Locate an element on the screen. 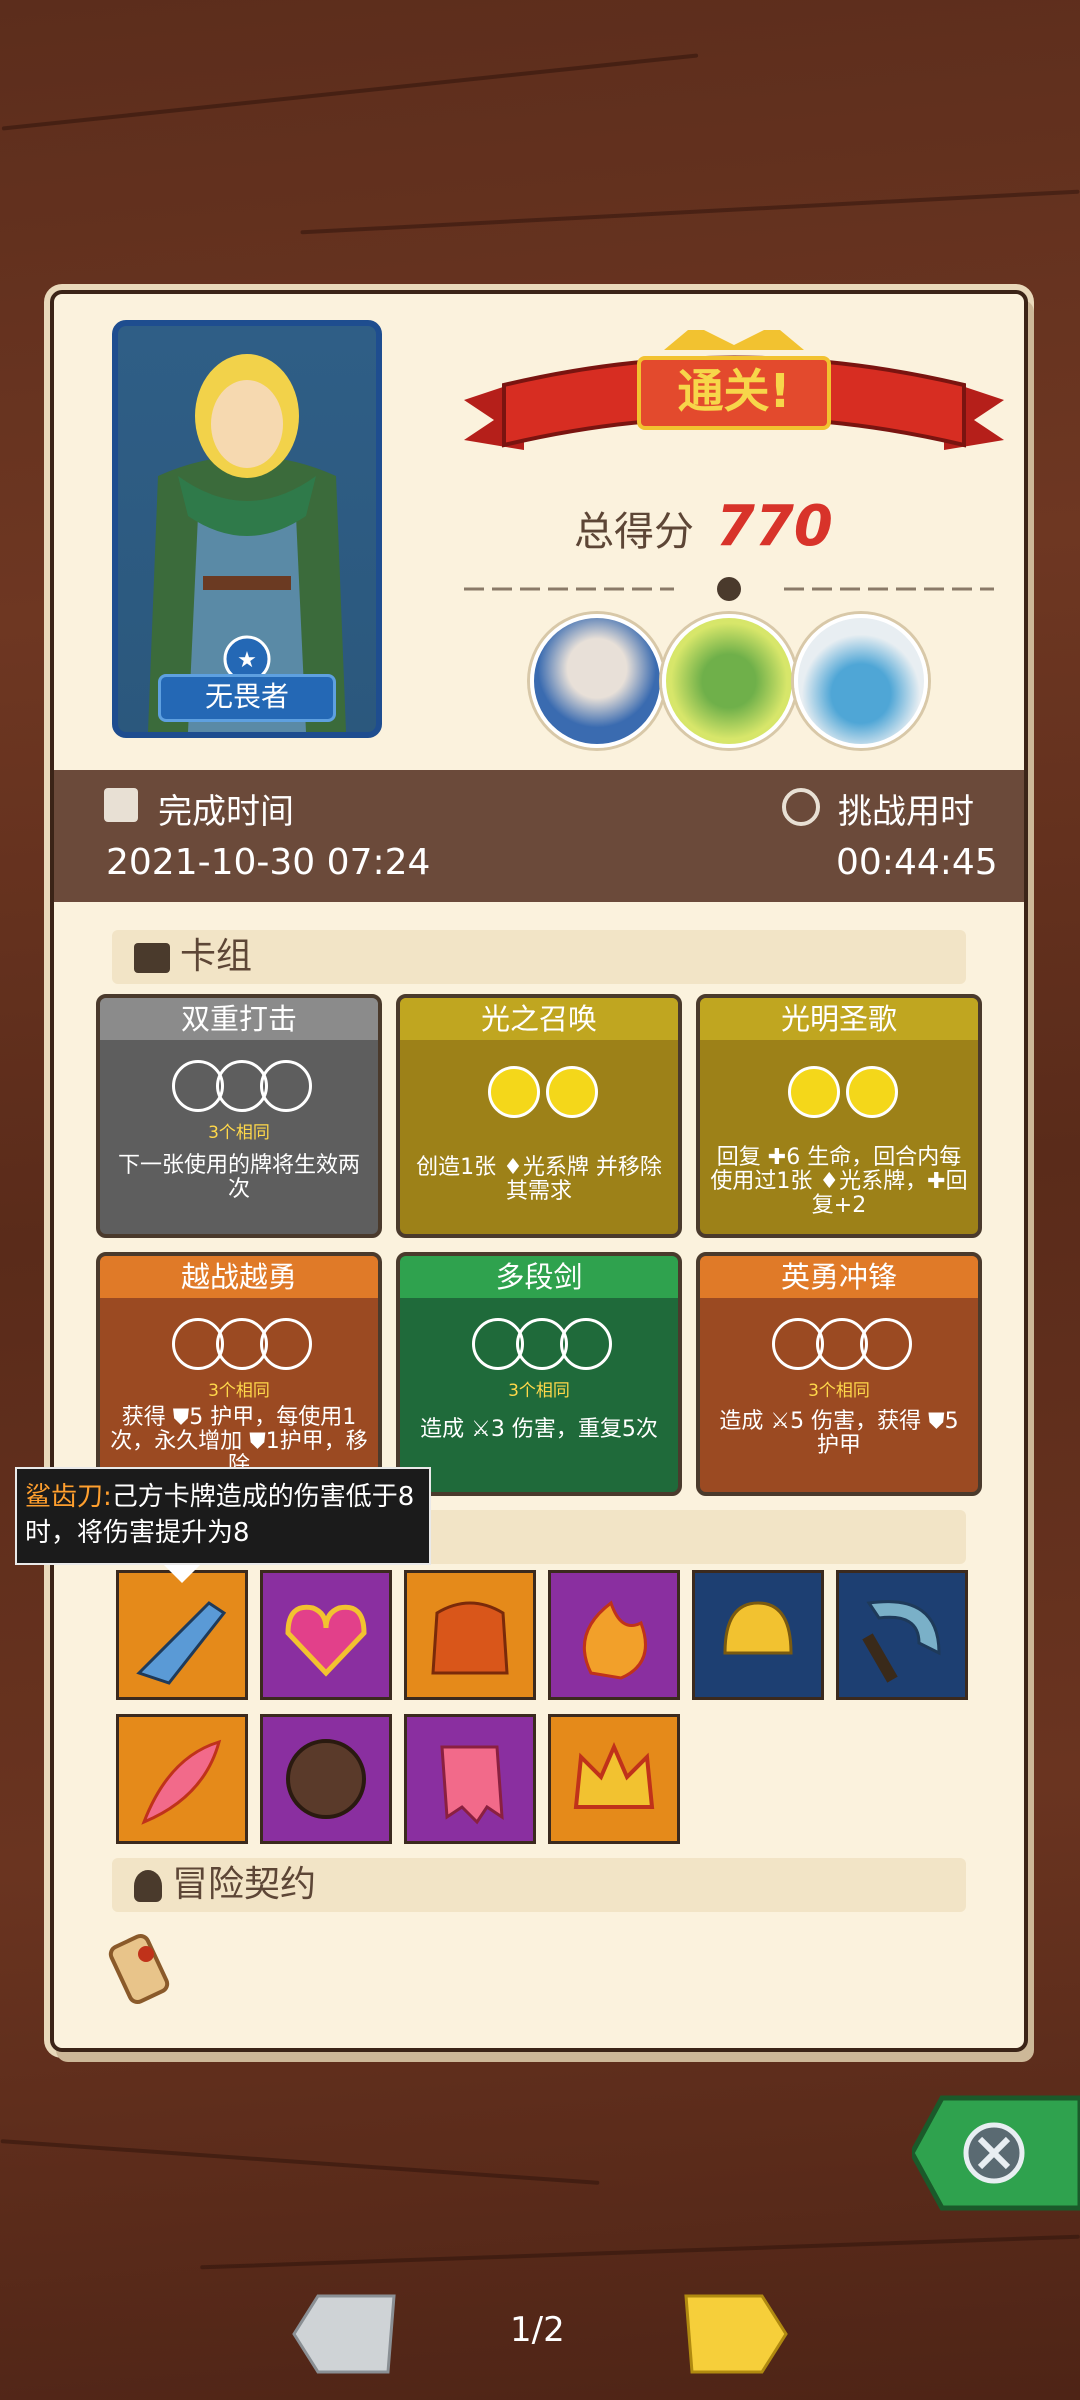 This screenshot has height=2400, width=1080. person-icon is located at coordinates (148, 1886).